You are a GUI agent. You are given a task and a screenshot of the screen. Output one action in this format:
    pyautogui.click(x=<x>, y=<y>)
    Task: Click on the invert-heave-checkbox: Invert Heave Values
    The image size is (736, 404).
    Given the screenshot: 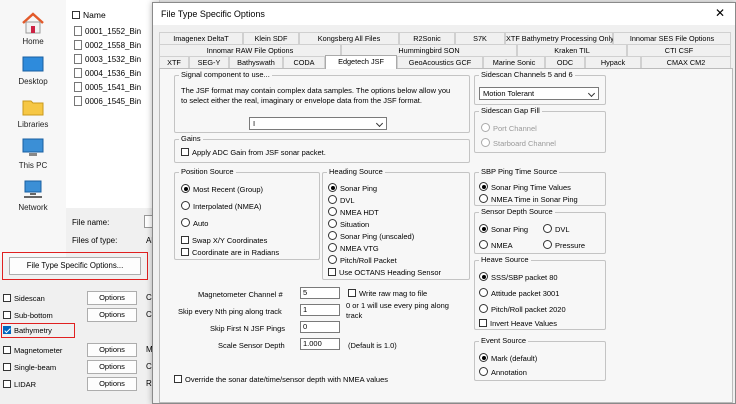 What is the action you would take?
    pyautogui.click(x=518, y=323)
    